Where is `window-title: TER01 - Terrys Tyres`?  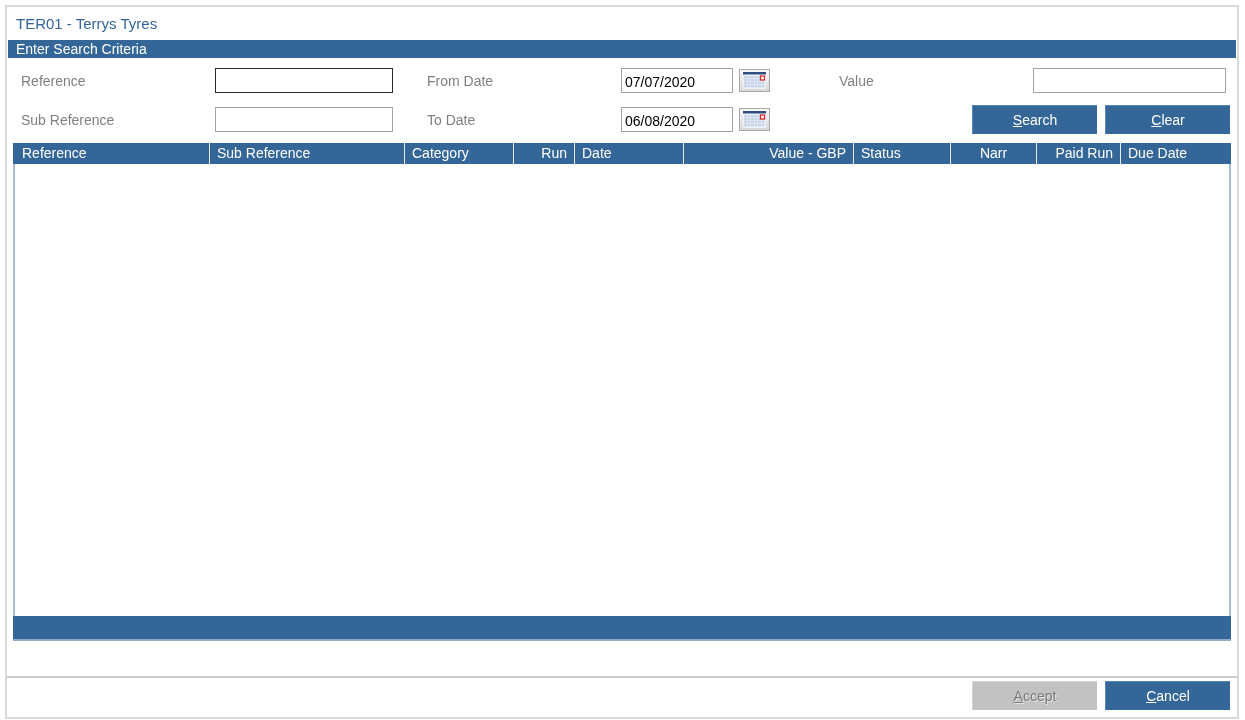 window-title: TER01 - Terrys Tyres is located at coordinates (87, 24).